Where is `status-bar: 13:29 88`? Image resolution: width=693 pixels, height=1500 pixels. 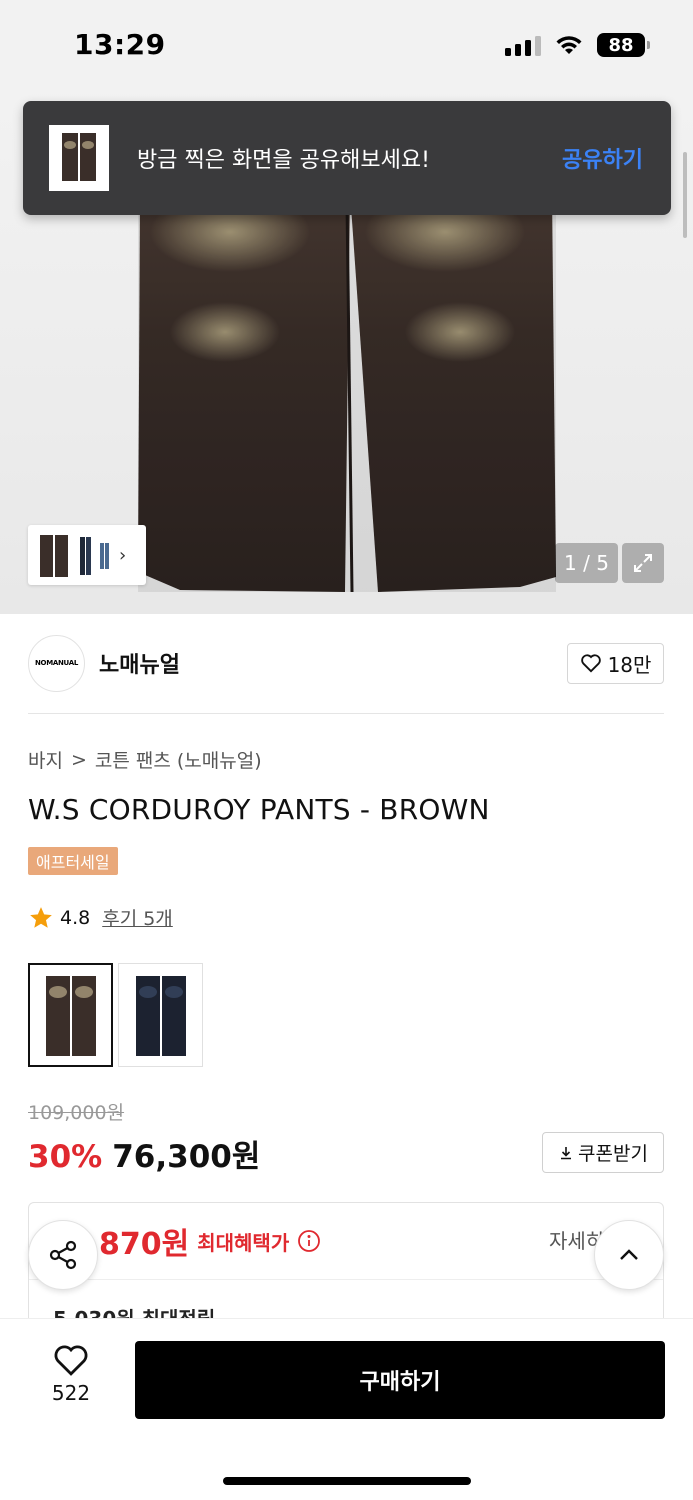
status-bar: 13:29 88 is located at coordinates (346, 46).